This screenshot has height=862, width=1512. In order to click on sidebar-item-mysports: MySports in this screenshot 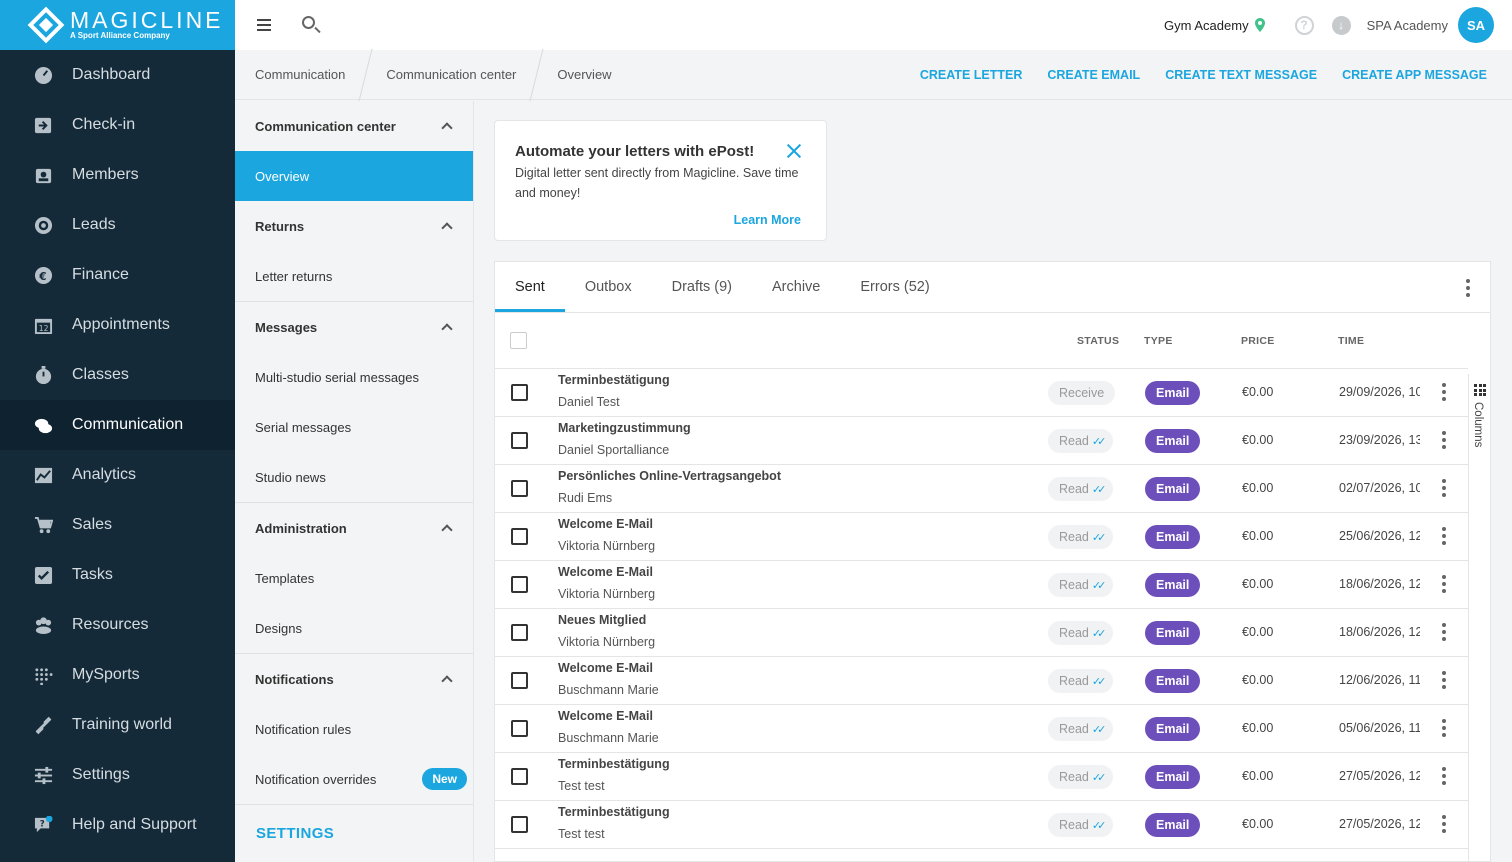, I will do `click(117, 675)`.